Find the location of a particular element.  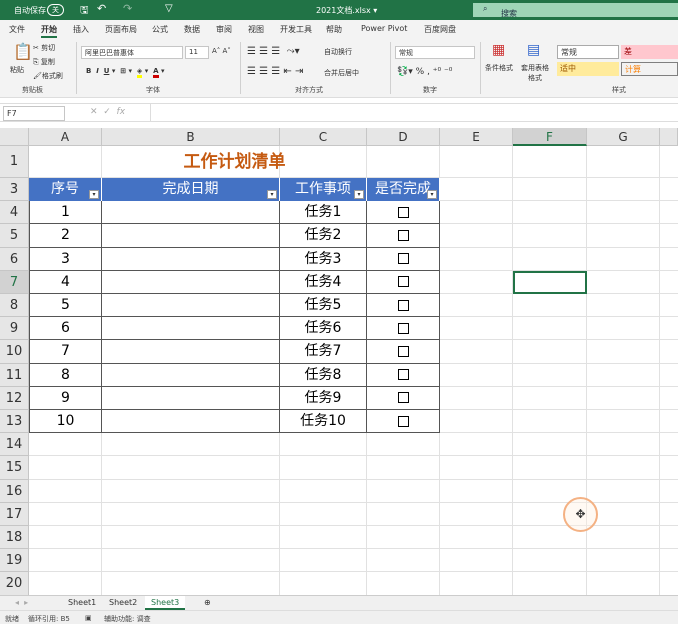

column-header-blank is located at coordinates (669, 137).